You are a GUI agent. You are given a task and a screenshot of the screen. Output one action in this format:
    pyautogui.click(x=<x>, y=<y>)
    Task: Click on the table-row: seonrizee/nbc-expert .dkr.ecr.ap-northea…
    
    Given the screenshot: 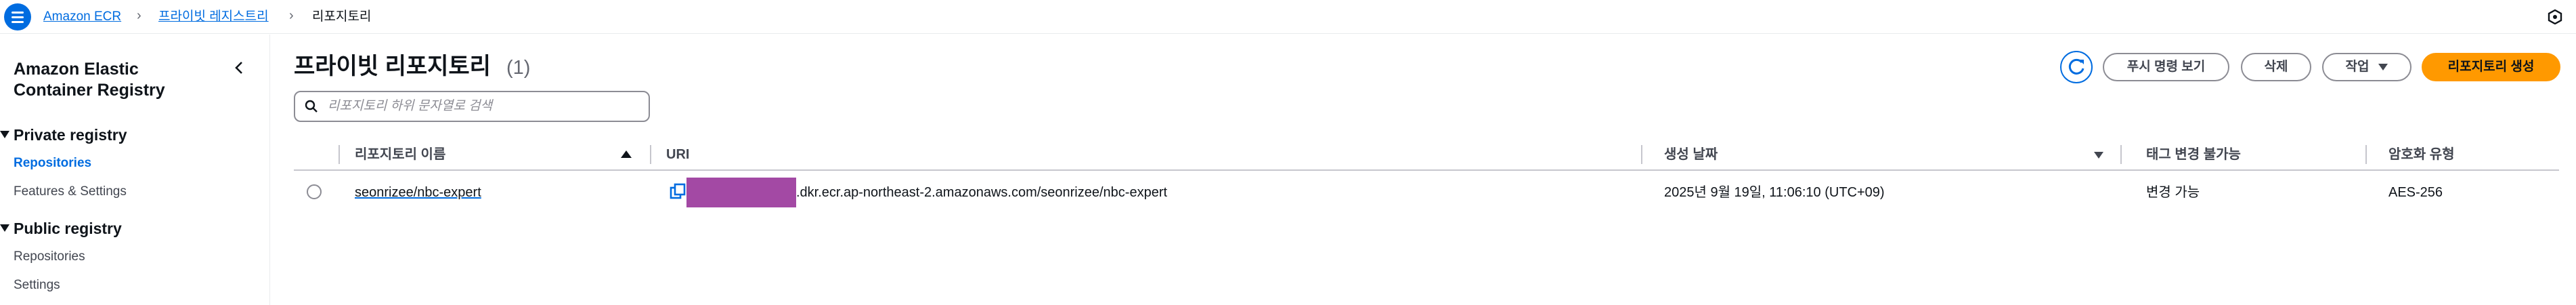 What is the action you would take?
    pyautogui.click(x=1426, y=193)
    